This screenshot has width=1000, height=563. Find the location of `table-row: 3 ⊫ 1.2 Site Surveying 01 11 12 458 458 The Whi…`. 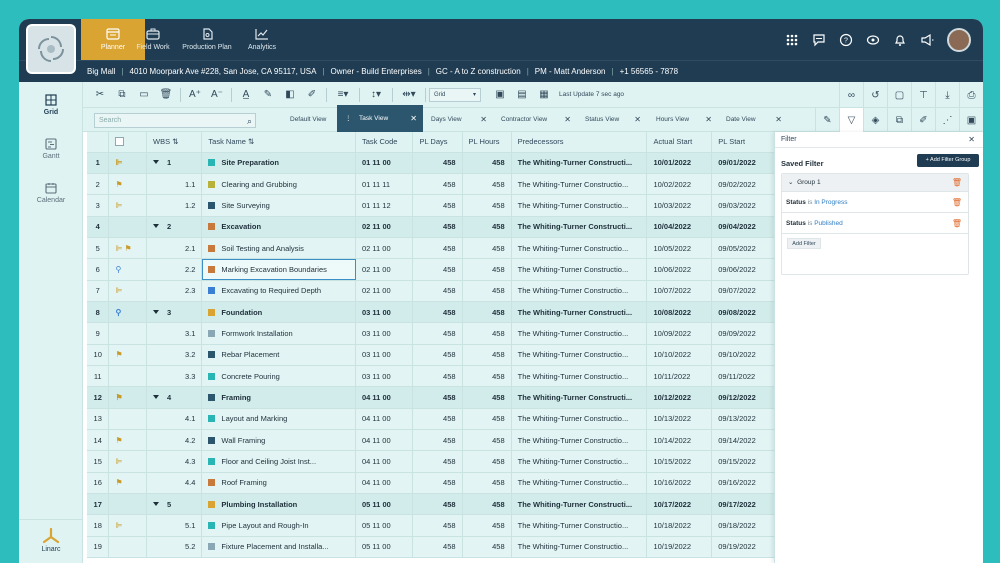

table-row: 3 ⊫ 1.2 Site Surveying 01 11 12 458 458 The Whi… is located at coordinates (431, 205).